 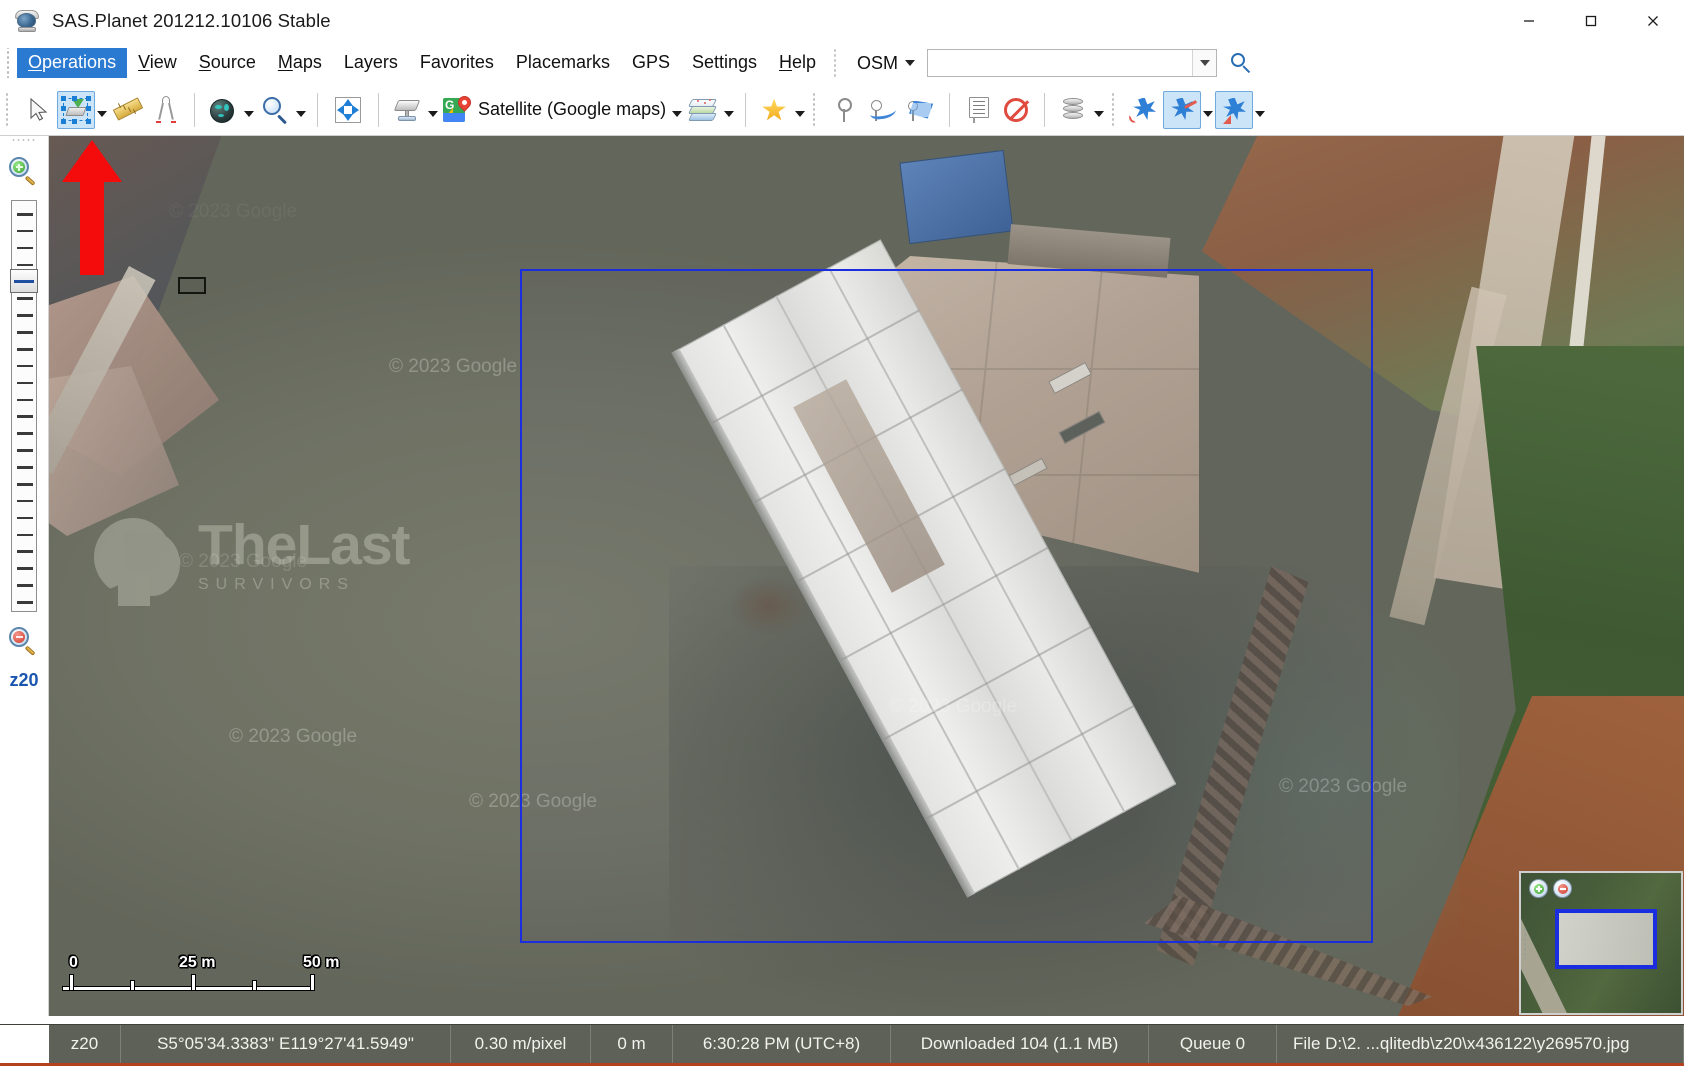 What do you see at coordinates (1060, 63) in the screenshot?
I see `search-input` at bounding box center [1060, 63].